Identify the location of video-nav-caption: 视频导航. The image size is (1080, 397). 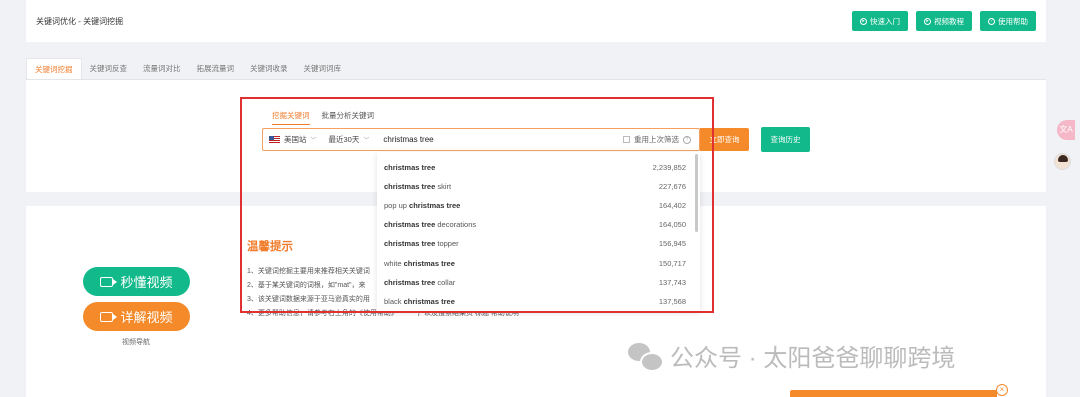
(136, 342).